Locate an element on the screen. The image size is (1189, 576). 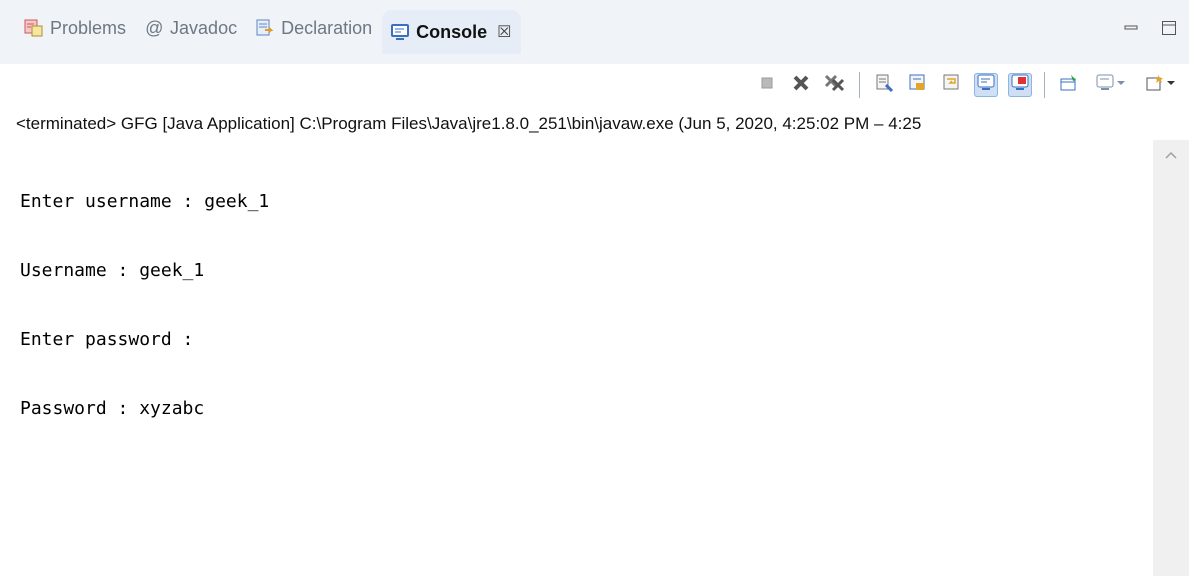
display-selected-console-icon is located at coordinates (1105, 85).